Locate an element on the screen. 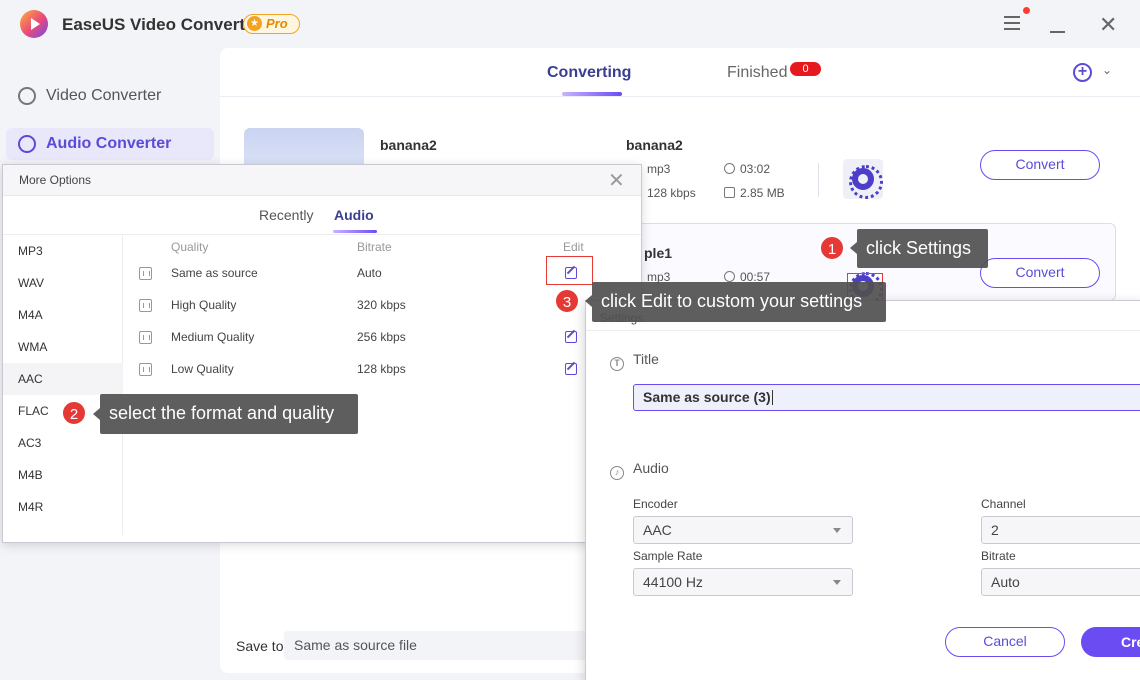 This screenshot has width=1140, height=680. tooltip-click-edit: click Edit to custom your settings is located at coordinates (739, 302).